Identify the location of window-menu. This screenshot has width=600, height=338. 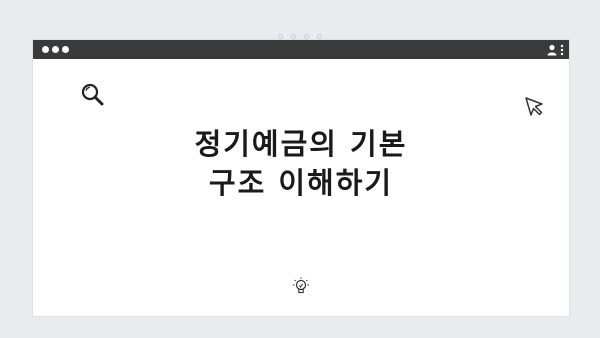
(556, 49).